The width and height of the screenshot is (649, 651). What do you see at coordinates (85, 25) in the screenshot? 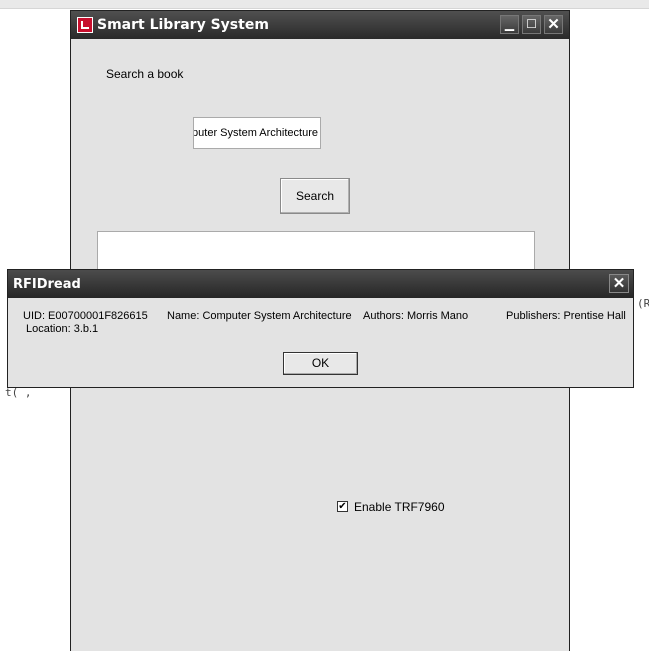
I see `app-icon` at bounding box center [85, 25].